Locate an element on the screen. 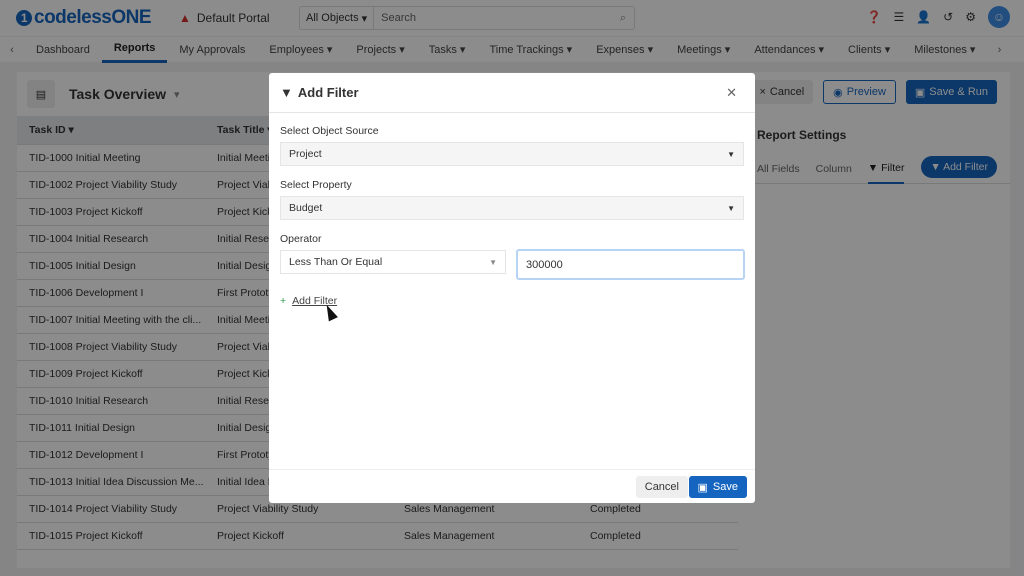  source-label: Select Object Source is located at coordinates (329, 131).